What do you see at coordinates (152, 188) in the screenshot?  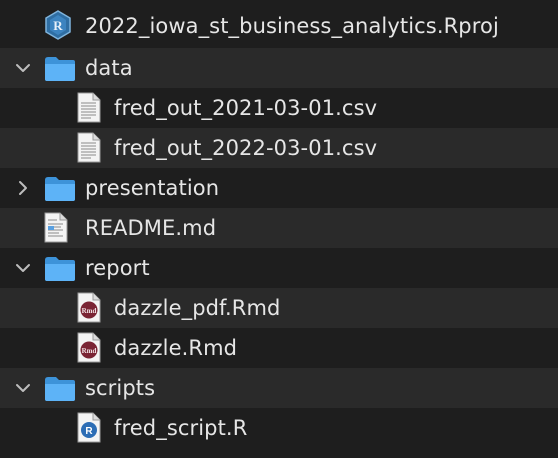 I see `list-item-label: presentation` at bounding box center [152, 188].